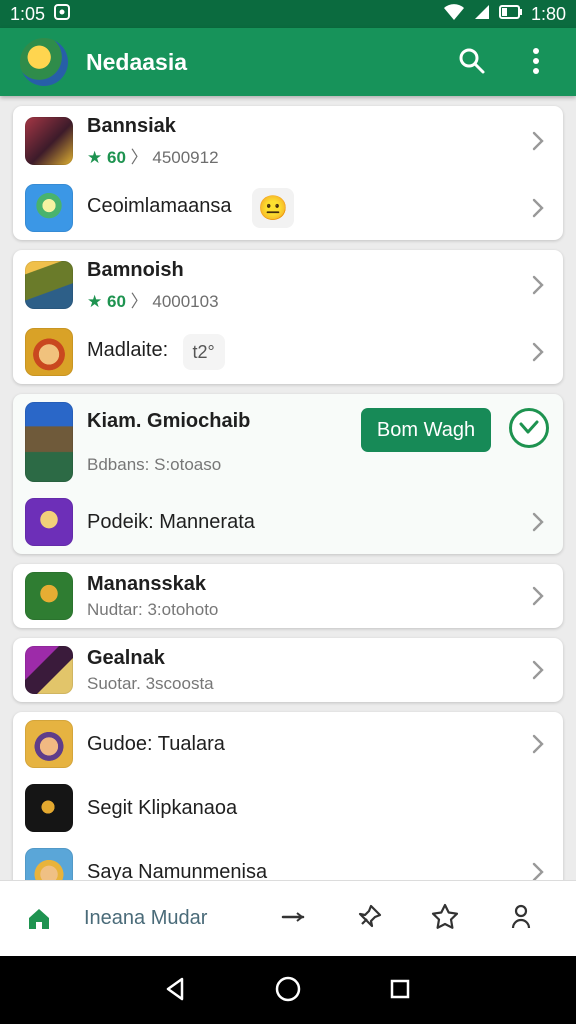  I want to click on app-row-text: Madlaite: t2°, so click(301, 352).